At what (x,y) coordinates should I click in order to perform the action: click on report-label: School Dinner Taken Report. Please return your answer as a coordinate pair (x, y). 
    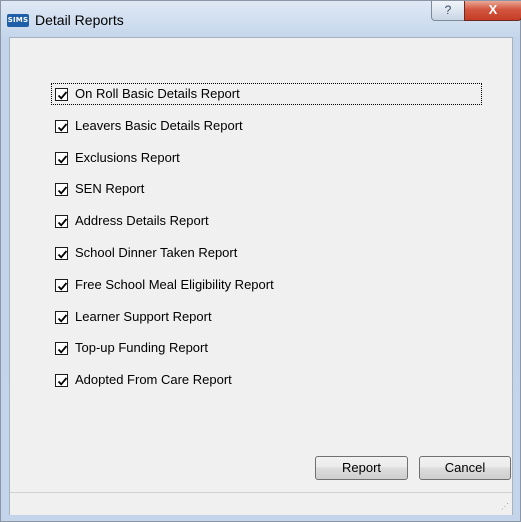
    Looking at the image, I should click on (156, 252).